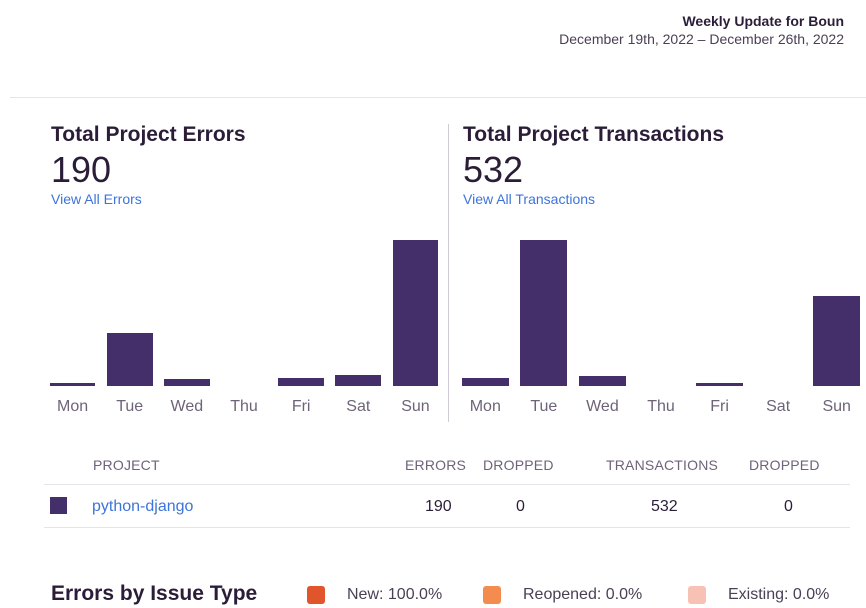 This screenshot has height=608, width=866. Describe the element at coordinates (447, 527) in the screenshot. I see `table-row-divider` at that location.